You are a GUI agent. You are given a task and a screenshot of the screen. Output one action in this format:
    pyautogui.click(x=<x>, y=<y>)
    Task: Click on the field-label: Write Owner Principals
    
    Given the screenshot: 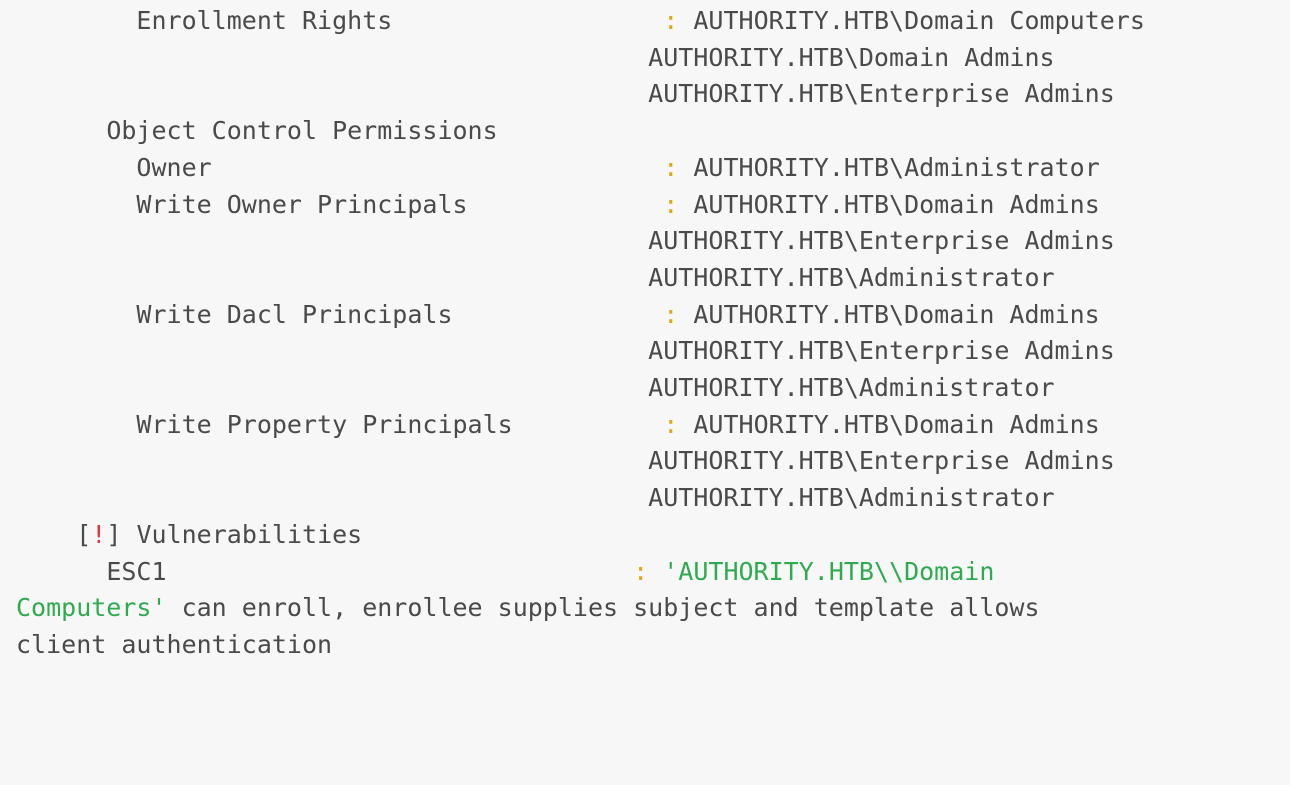 What is the action you would take?
    pyautogui.click(x=302, y=204)
    